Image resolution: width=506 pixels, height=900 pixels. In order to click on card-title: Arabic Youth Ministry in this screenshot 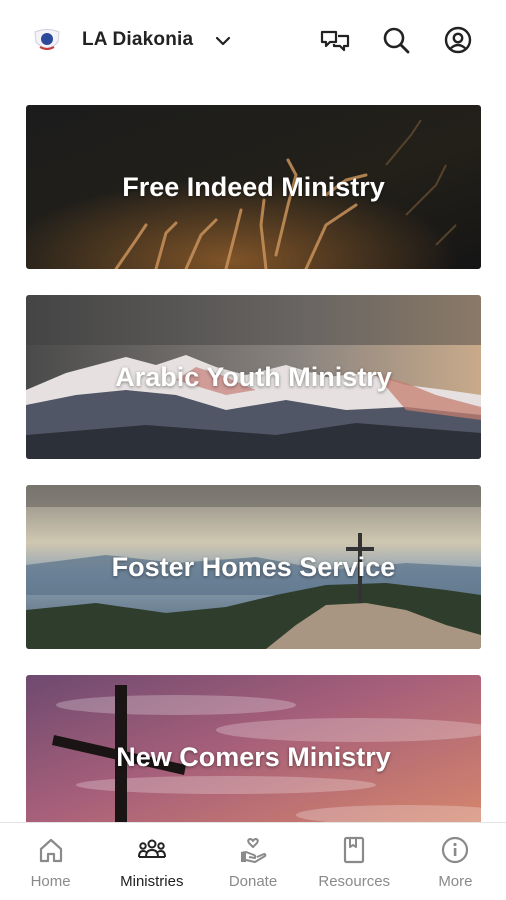, I will do `click(253, 376)`.